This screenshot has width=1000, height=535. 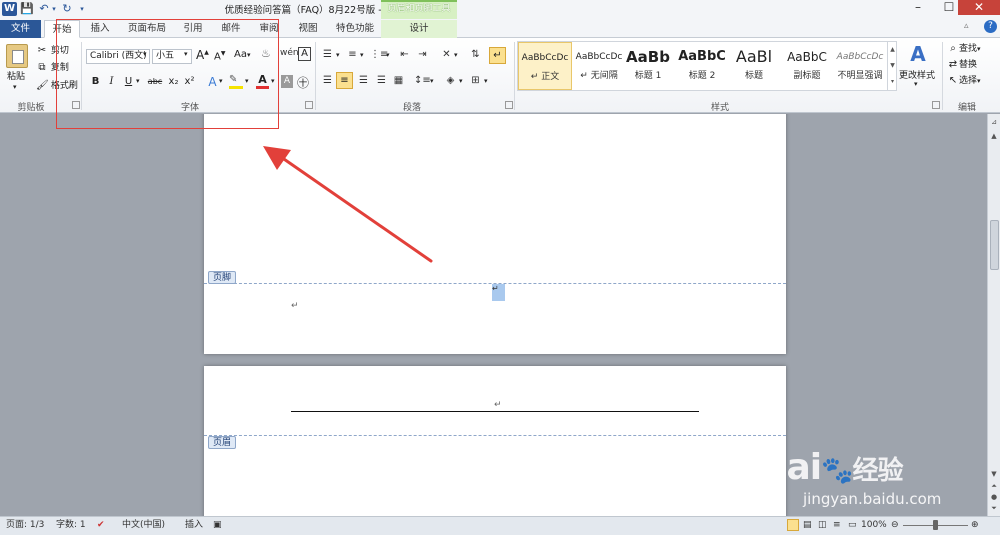 I want to click on style-sample: AaBbC, so click(x=807, y=57).